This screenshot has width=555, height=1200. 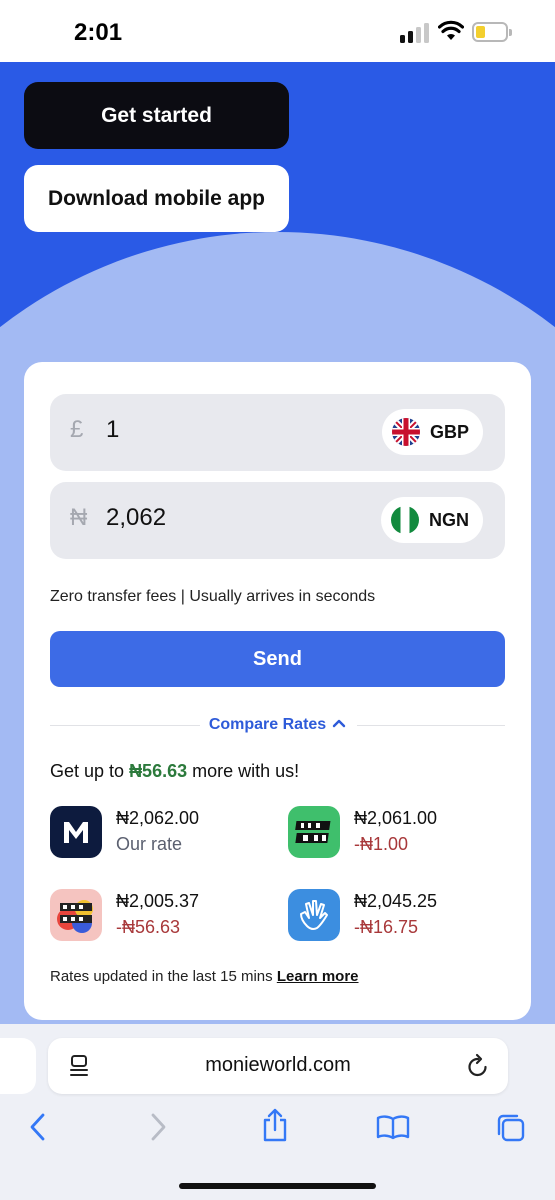 I want to click on reload-icon, so click(x=478, y=1066).